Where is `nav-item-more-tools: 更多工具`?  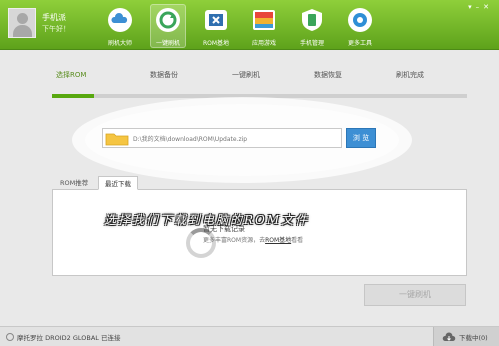 nav-item-more-tools: 更多工具 is located at coordinates (360, 26).